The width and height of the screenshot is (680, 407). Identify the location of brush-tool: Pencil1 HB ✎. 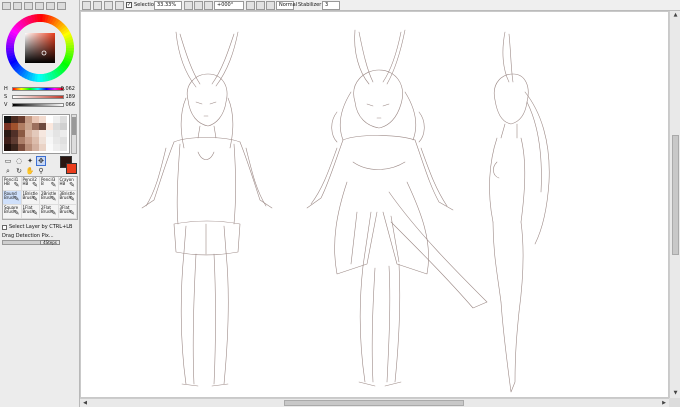
(12, 184).